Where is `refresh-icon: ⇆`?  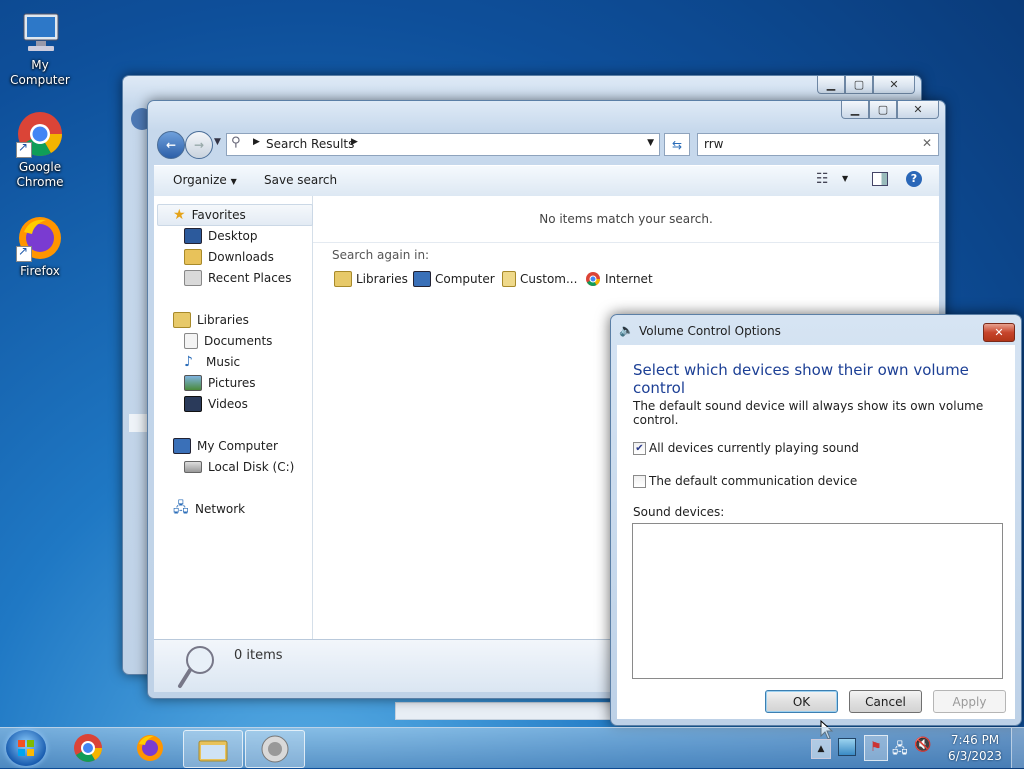
refresh-icon: ⇆ is located at coordinates (677, 144).